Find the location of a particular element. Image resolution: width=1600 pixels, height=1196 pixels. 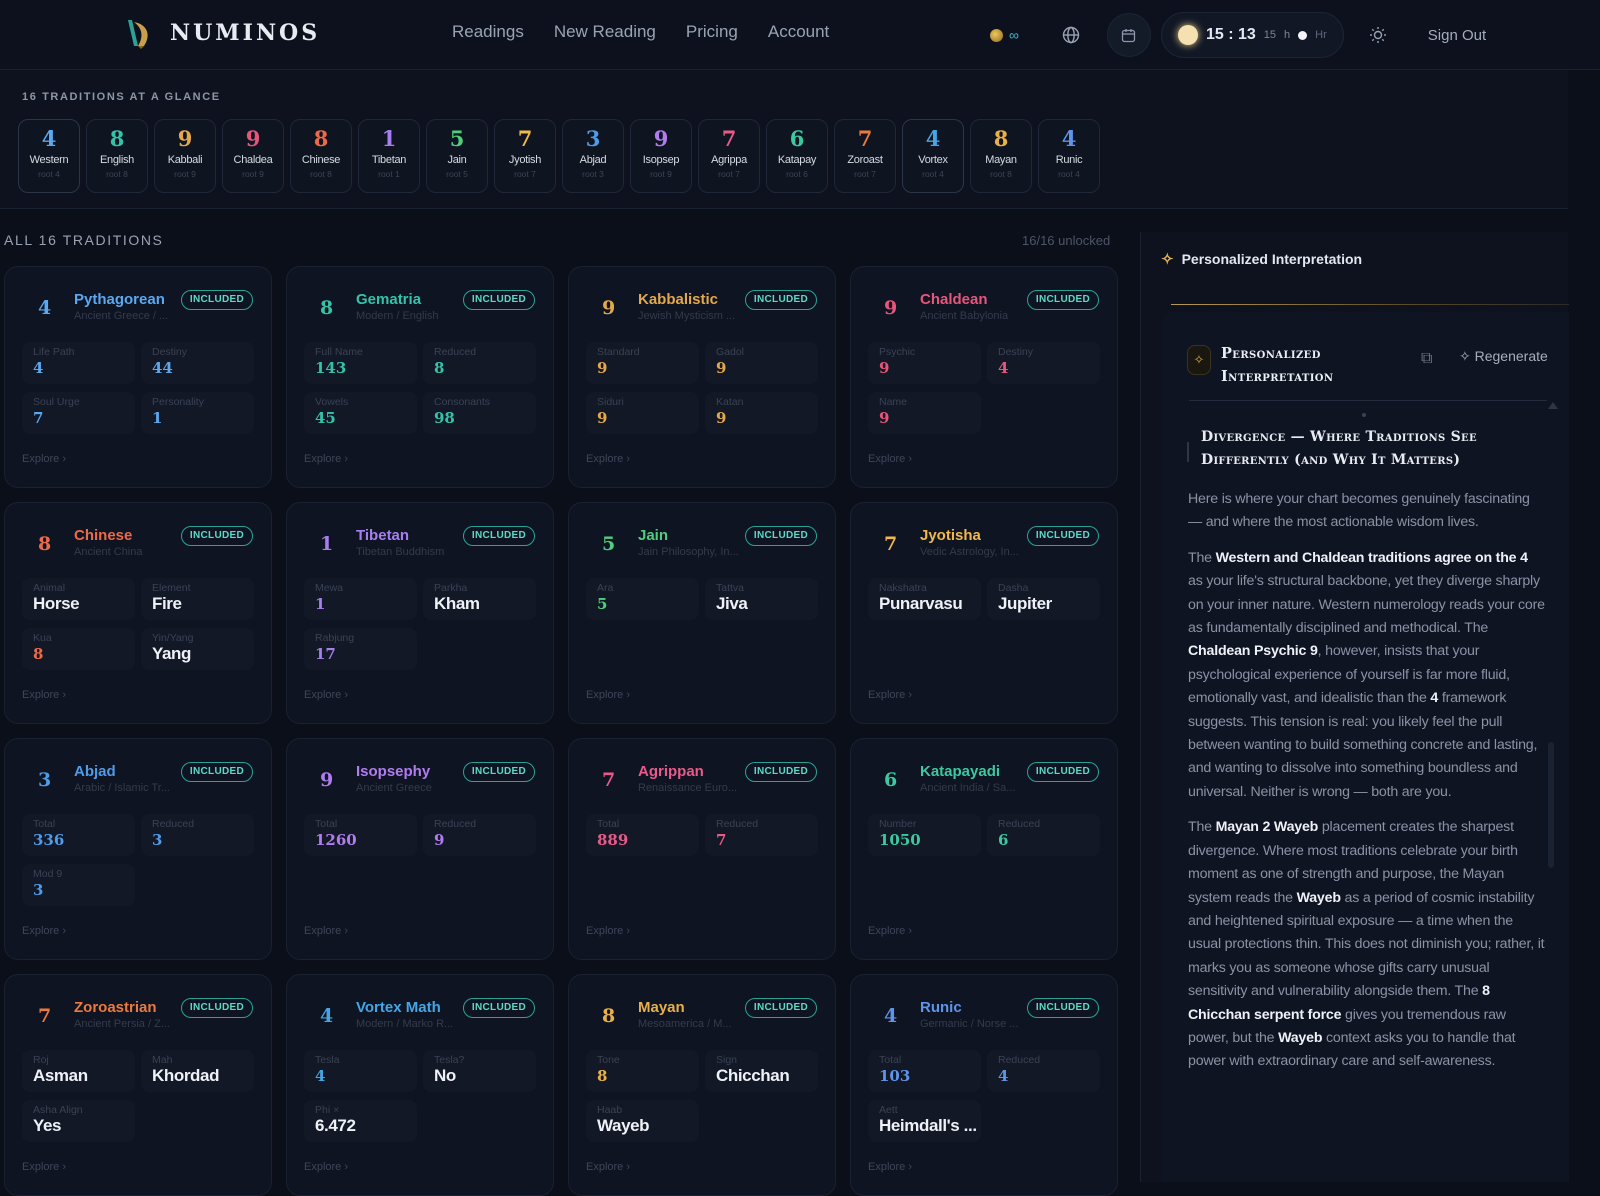

card-title: Isopsephy is located at coordinates (393, 771).